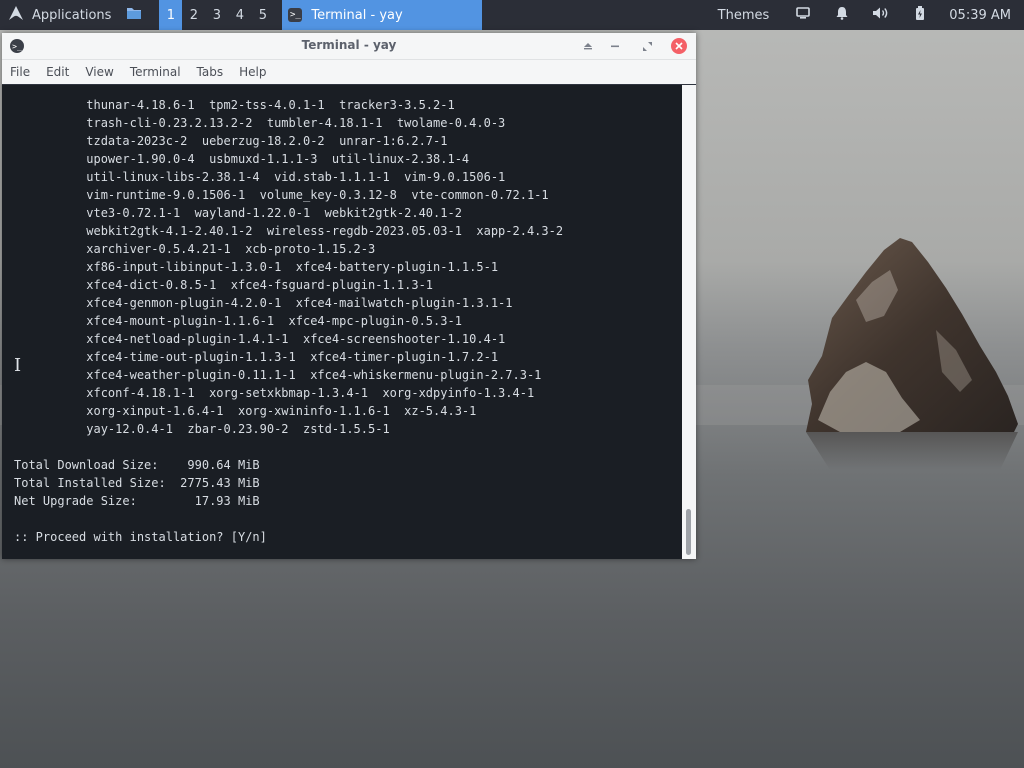  I want to click on workspace-3-button: 3, so click(216, 15).